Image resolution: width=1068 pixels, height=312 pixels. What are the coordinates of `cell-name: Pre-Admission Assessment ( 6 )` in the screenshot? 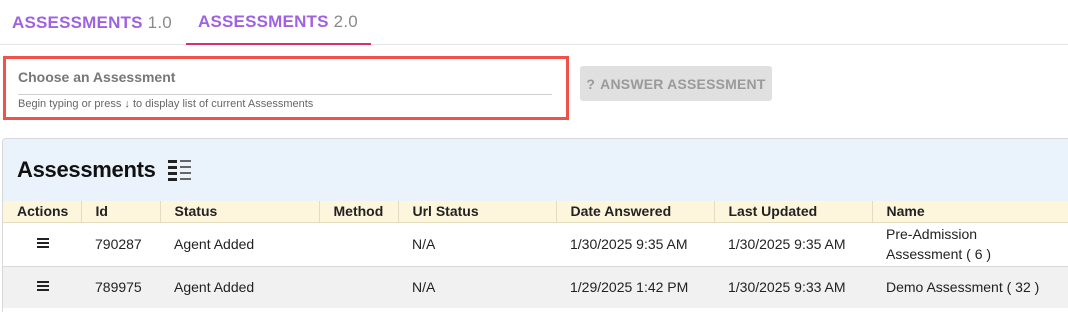 It's located at (939, 244).